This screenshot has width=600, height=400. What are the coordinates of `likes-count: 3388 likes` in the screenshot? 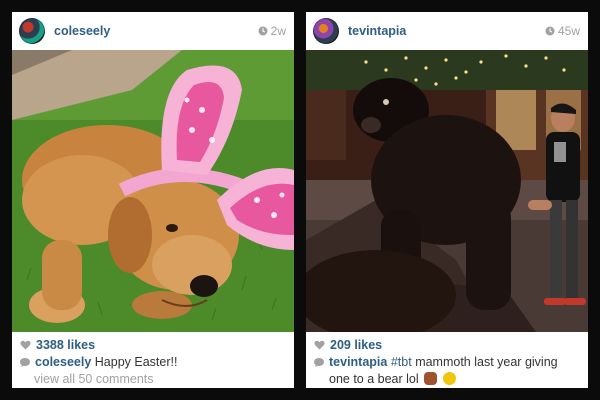 It's located at (65, 345).